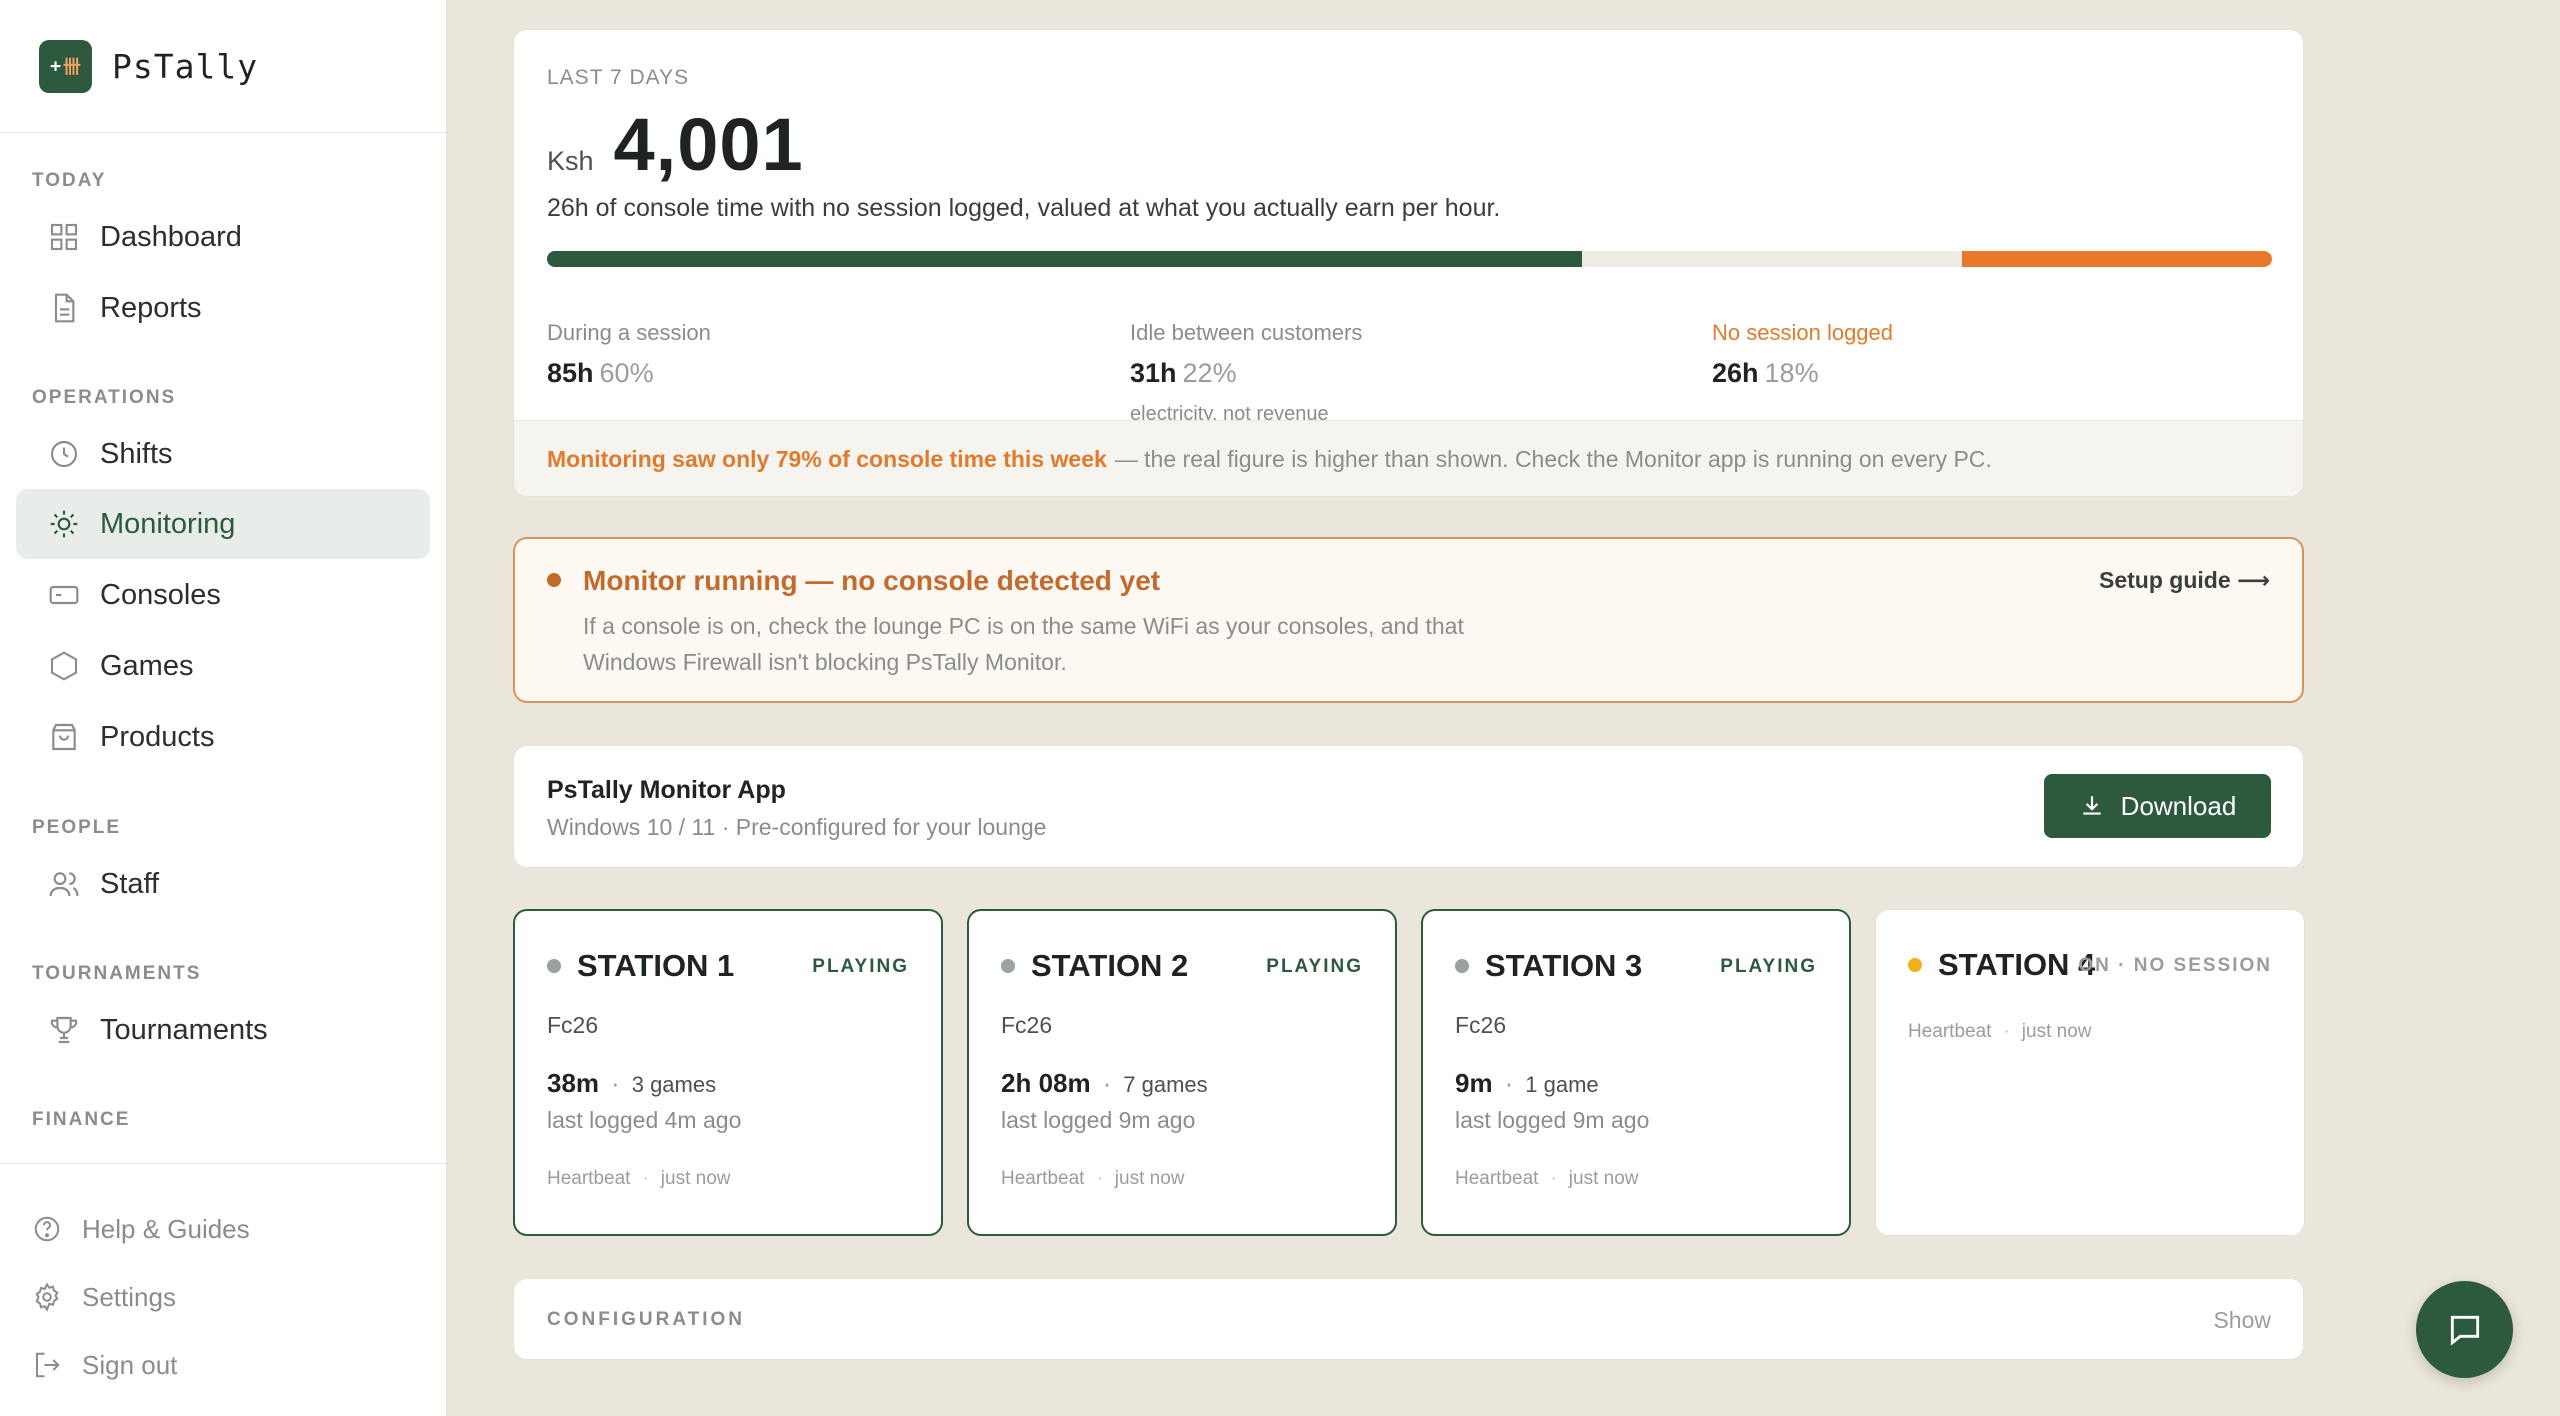 The height and width of the screenshot is (1416, 2560). What do you see at coordinates (223, 308) in the screenshot?
I see `sidebar-item-reports: Reports` at bounding box center [223, 308].